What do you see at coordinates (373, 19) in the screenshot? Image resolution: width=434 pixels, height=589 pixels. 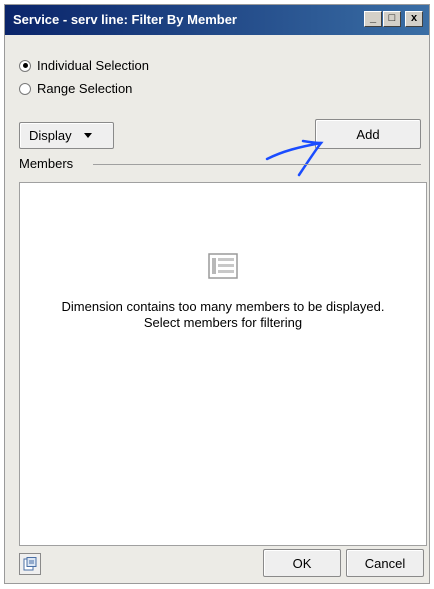 I see `minimize-button: _` at bounding box center [373, 19].